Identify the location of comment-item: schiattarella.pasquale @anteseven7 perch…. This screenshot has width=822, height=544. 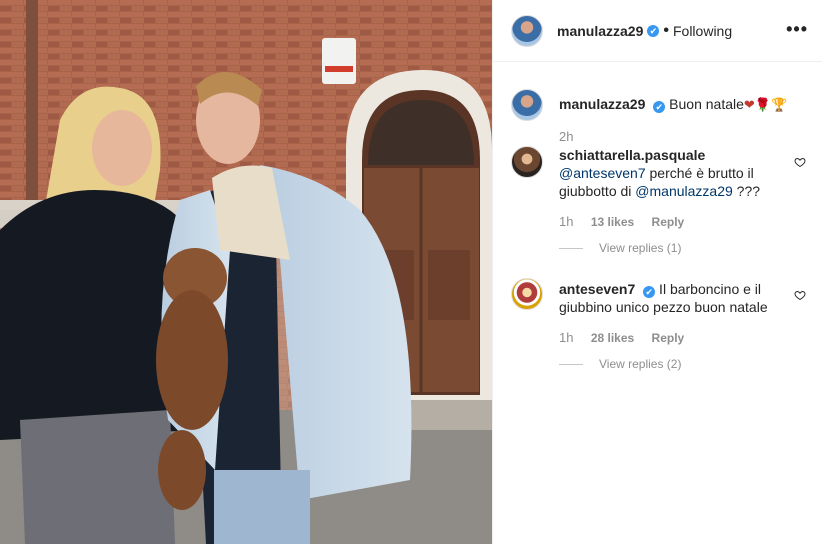
(658, 200).